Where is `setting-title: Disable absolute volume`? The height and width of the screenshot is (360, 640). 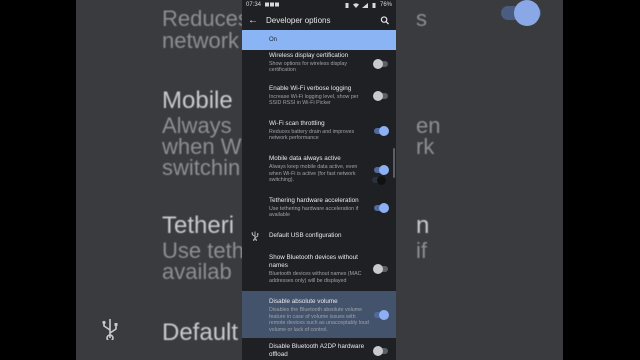 setting-title: Disable absolute volume is located at coordinates (303, 302).